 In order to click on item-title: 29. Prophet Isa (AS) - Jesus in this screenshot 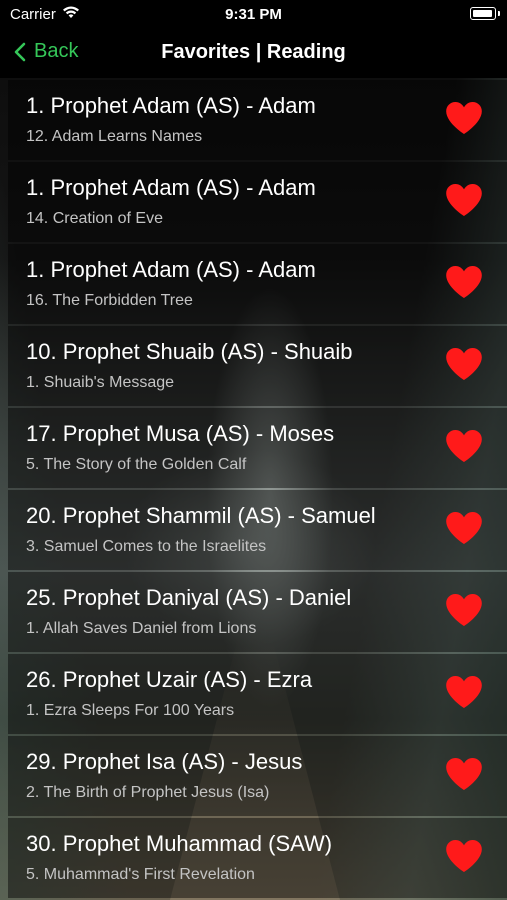, I will do `click(164, 761)`.